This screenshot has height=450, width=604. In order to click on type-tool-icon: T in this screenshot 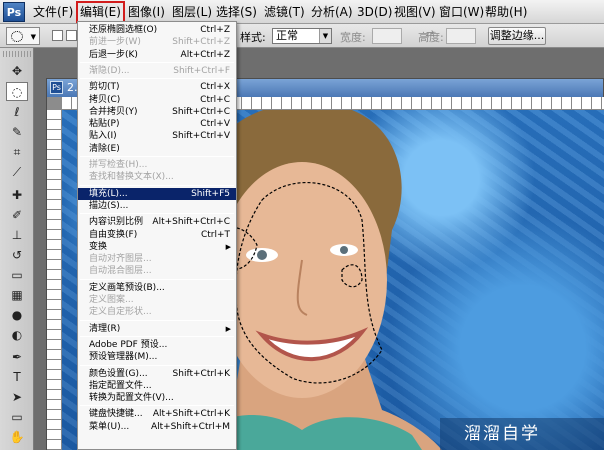, I will do `click(17, 377)`.